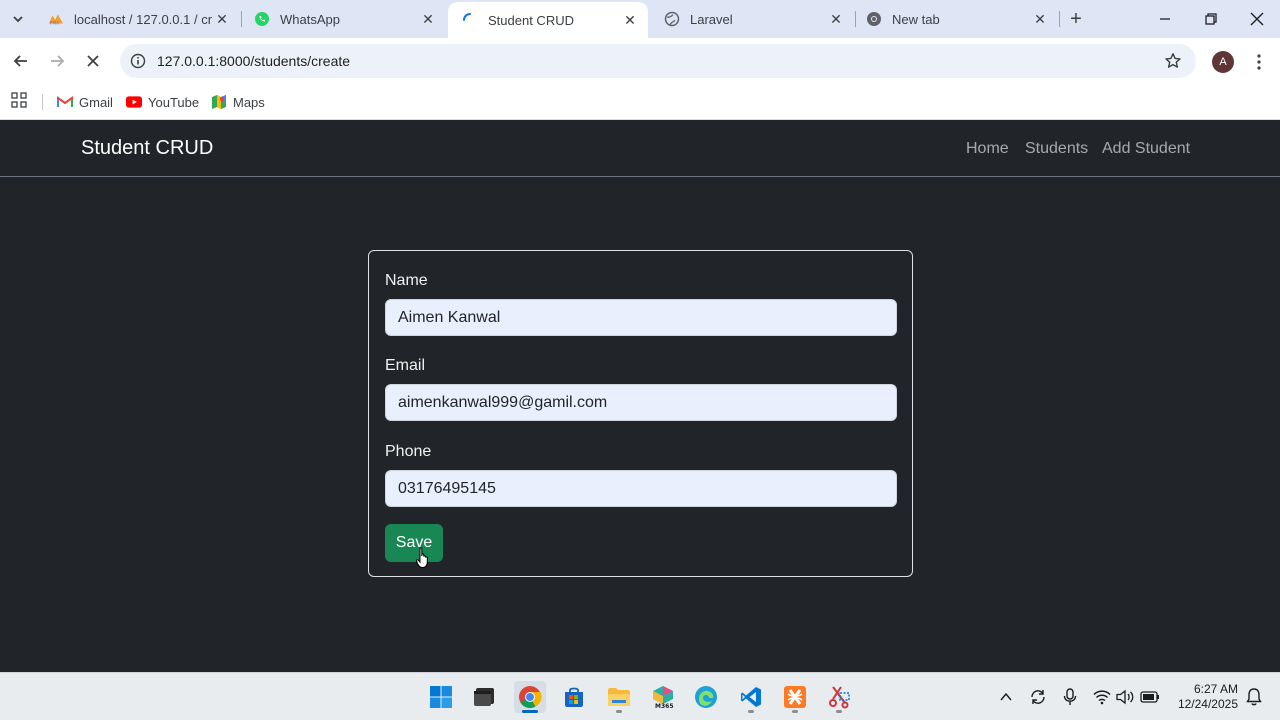 The height and width of the screenshot is (720, 1280). What do you see at coordinates (1059, 19) in the screenshot?
I see `tab-separator` at bounding box center [1059, 19].